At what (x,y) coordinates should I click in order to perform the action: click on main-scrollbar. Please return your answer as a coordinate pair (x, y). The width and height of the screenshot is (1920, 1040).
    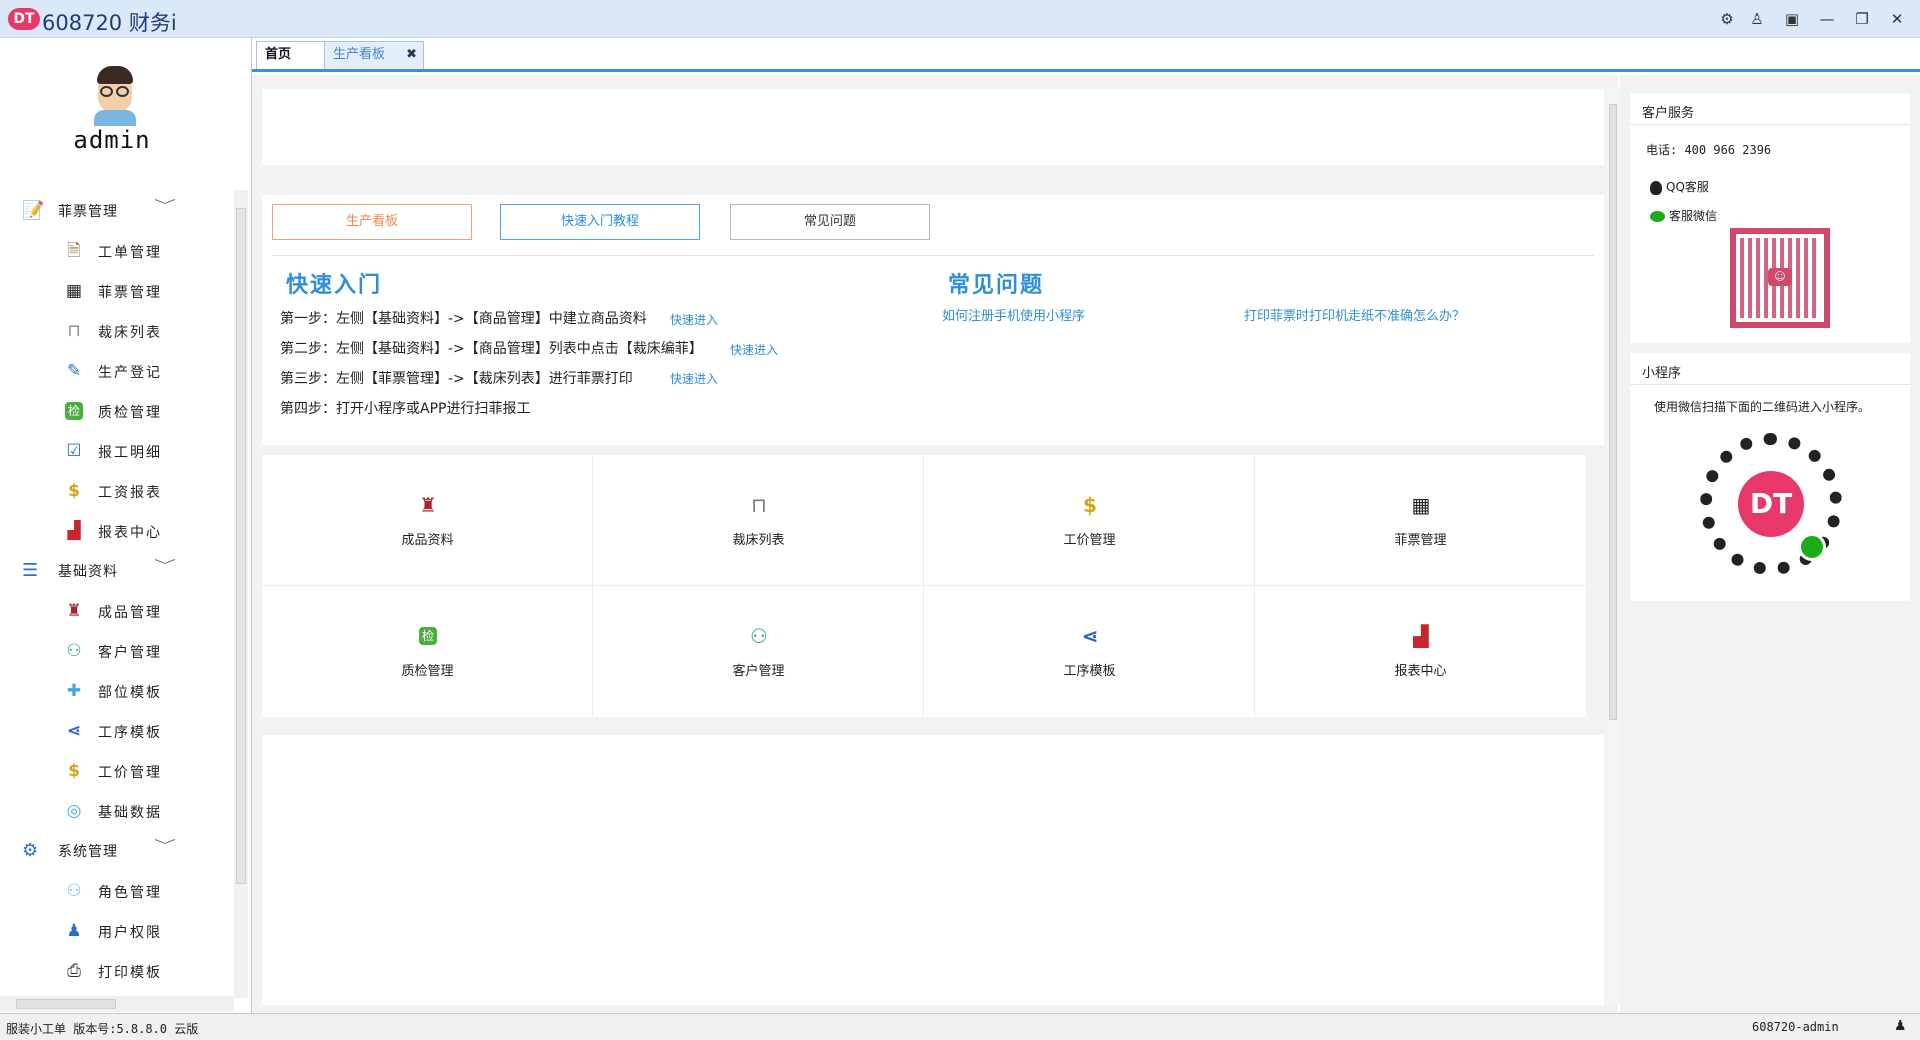
    Looking at the image, I should click on (1613, 545).